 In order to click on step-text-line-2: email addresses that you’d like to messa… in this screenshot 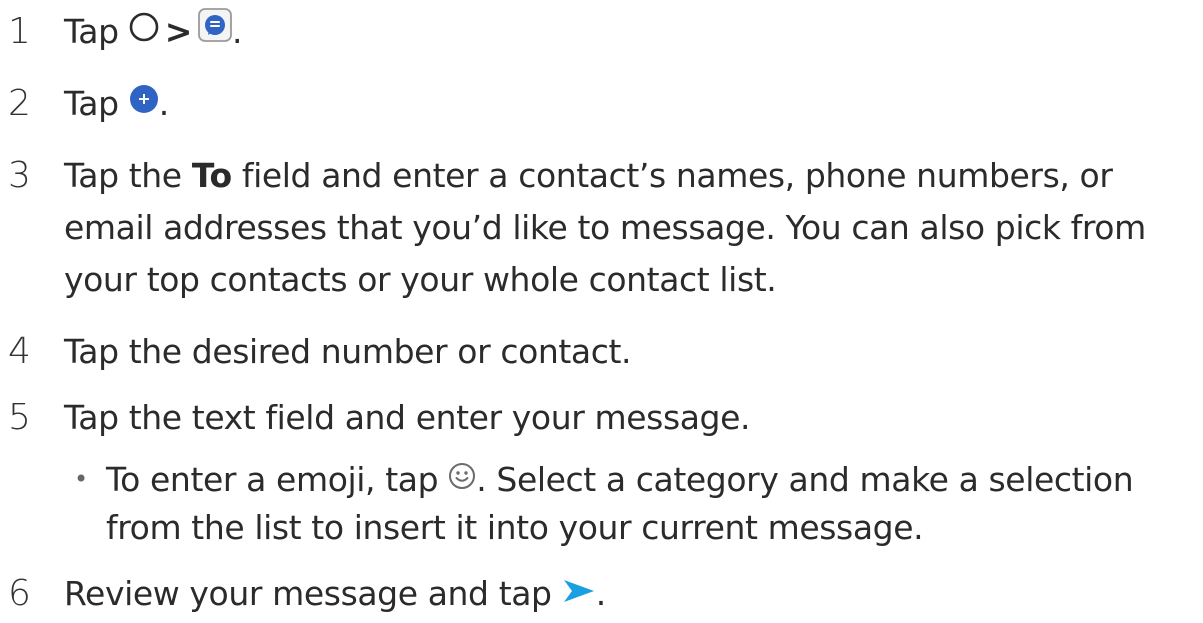, I will do `click(605, 227)`.